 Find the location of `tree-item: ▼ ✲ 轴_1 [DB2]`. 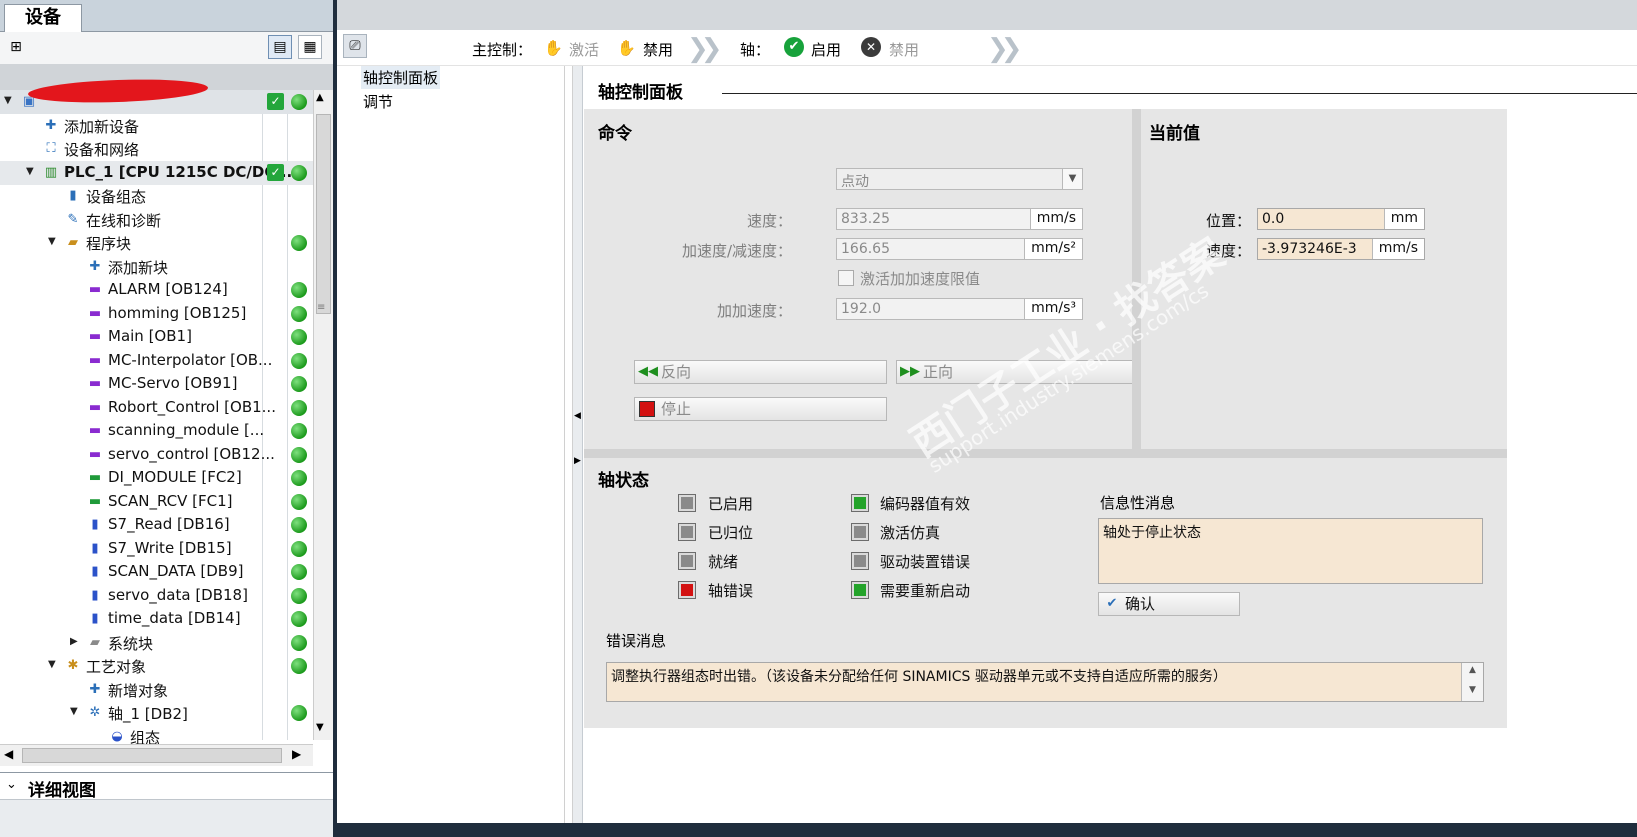

tree-item: ▼ ✲ 轴_1 [DB2] is located at coordinates (156, 713).